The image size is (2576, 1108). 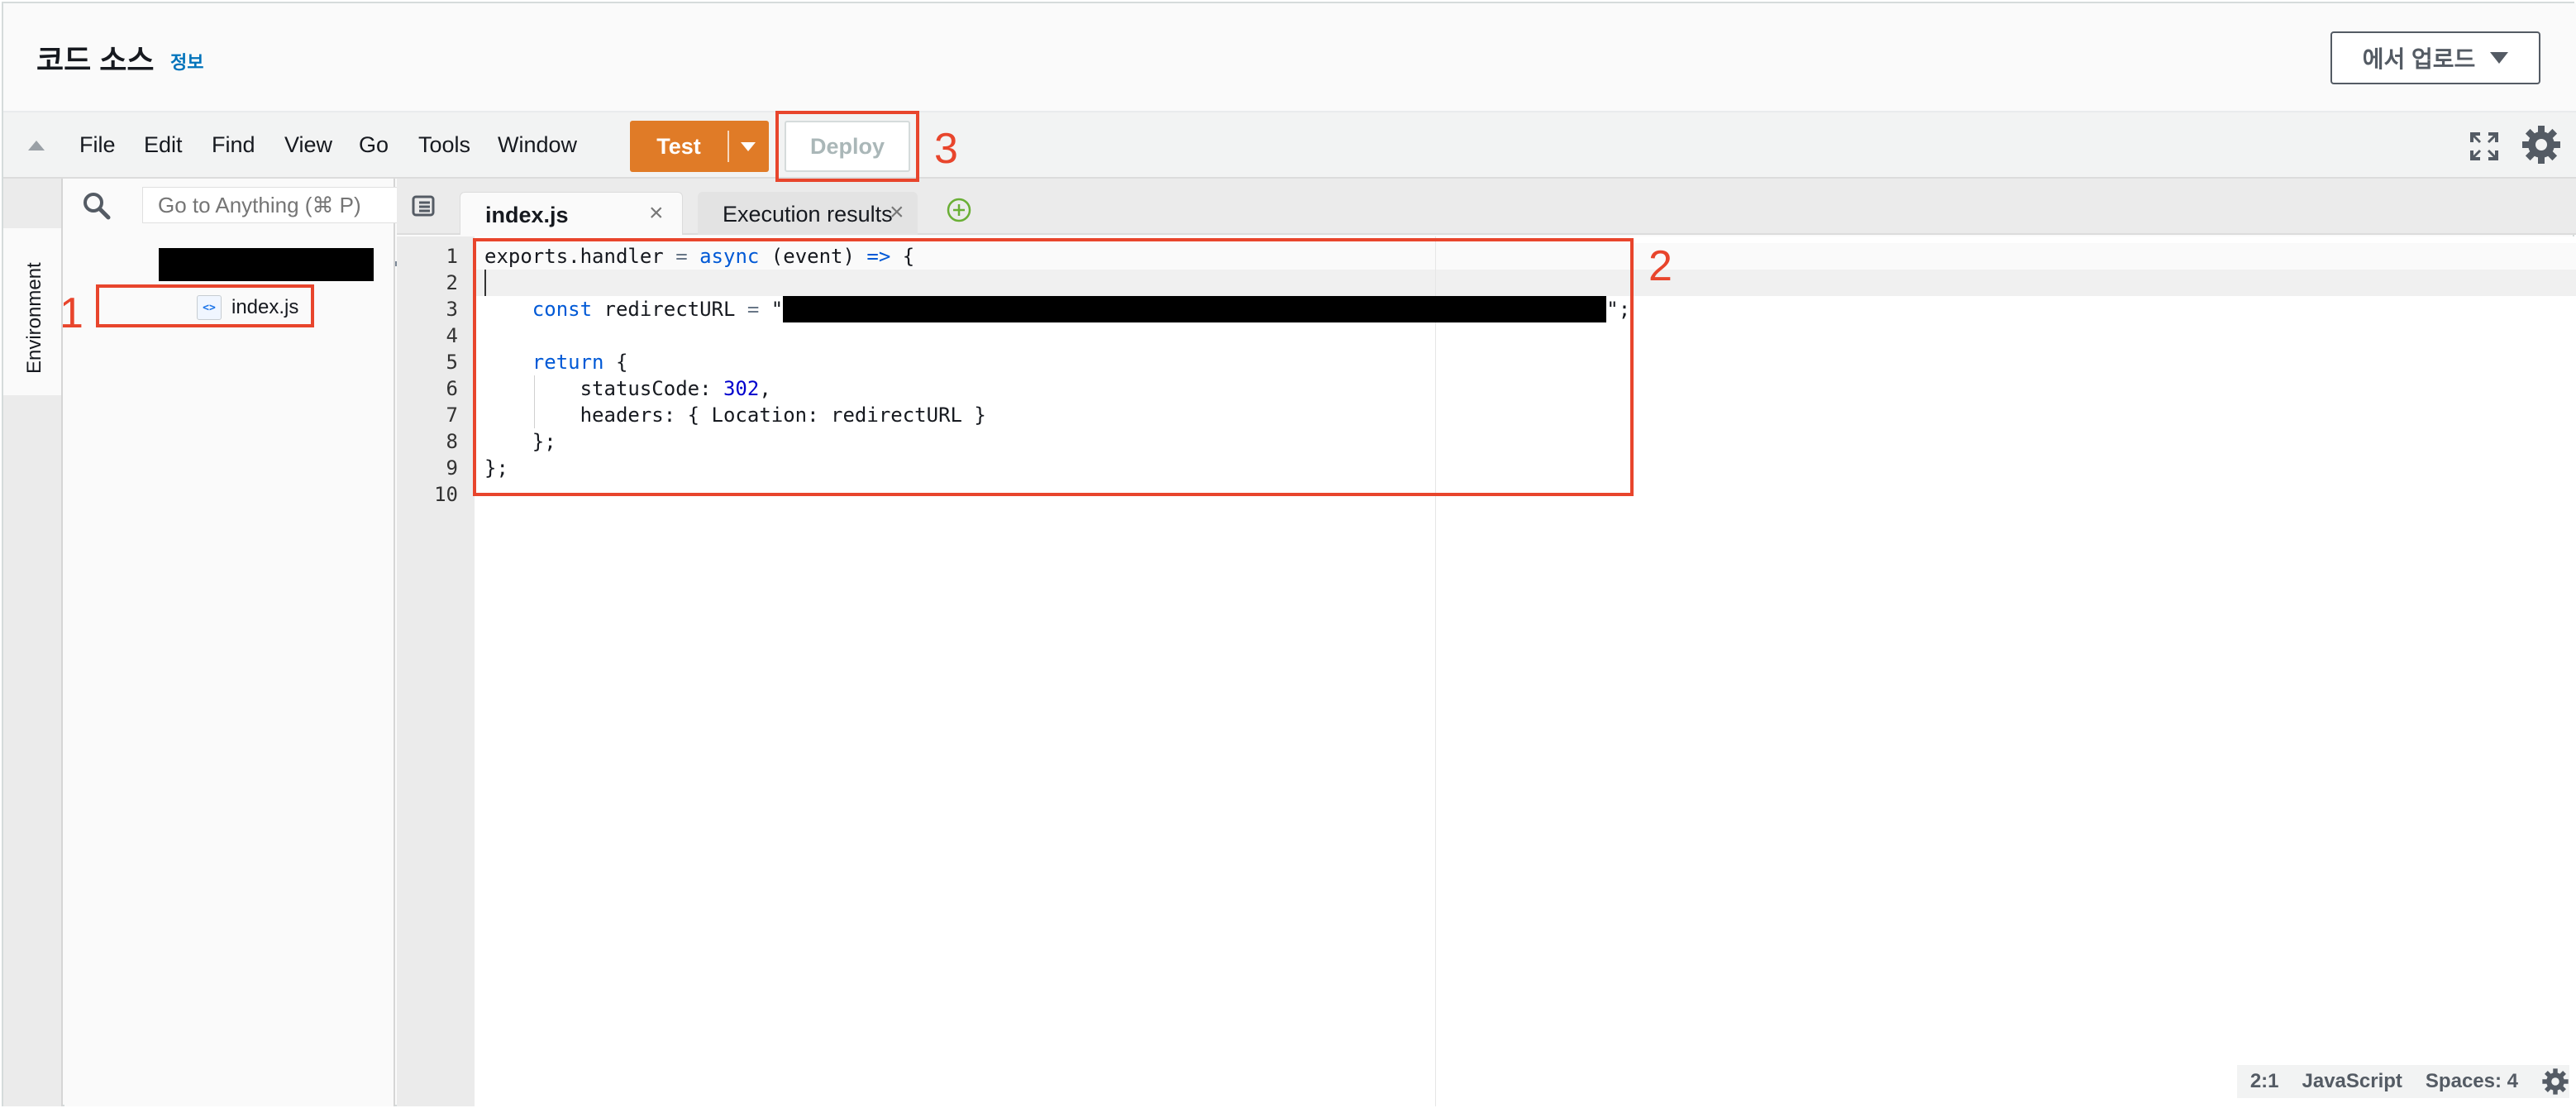 I want to click on annotation-box-code, so click(x=1053, y=367).